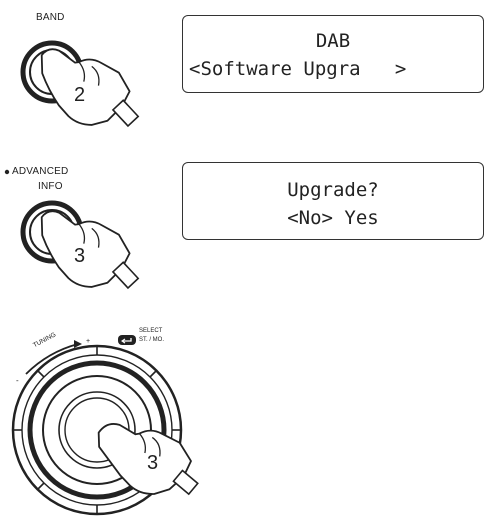  What do you see at coordinates (17, 380) in the screenshot?
I see `minus-sign: -` at bounding box center [17, 380].